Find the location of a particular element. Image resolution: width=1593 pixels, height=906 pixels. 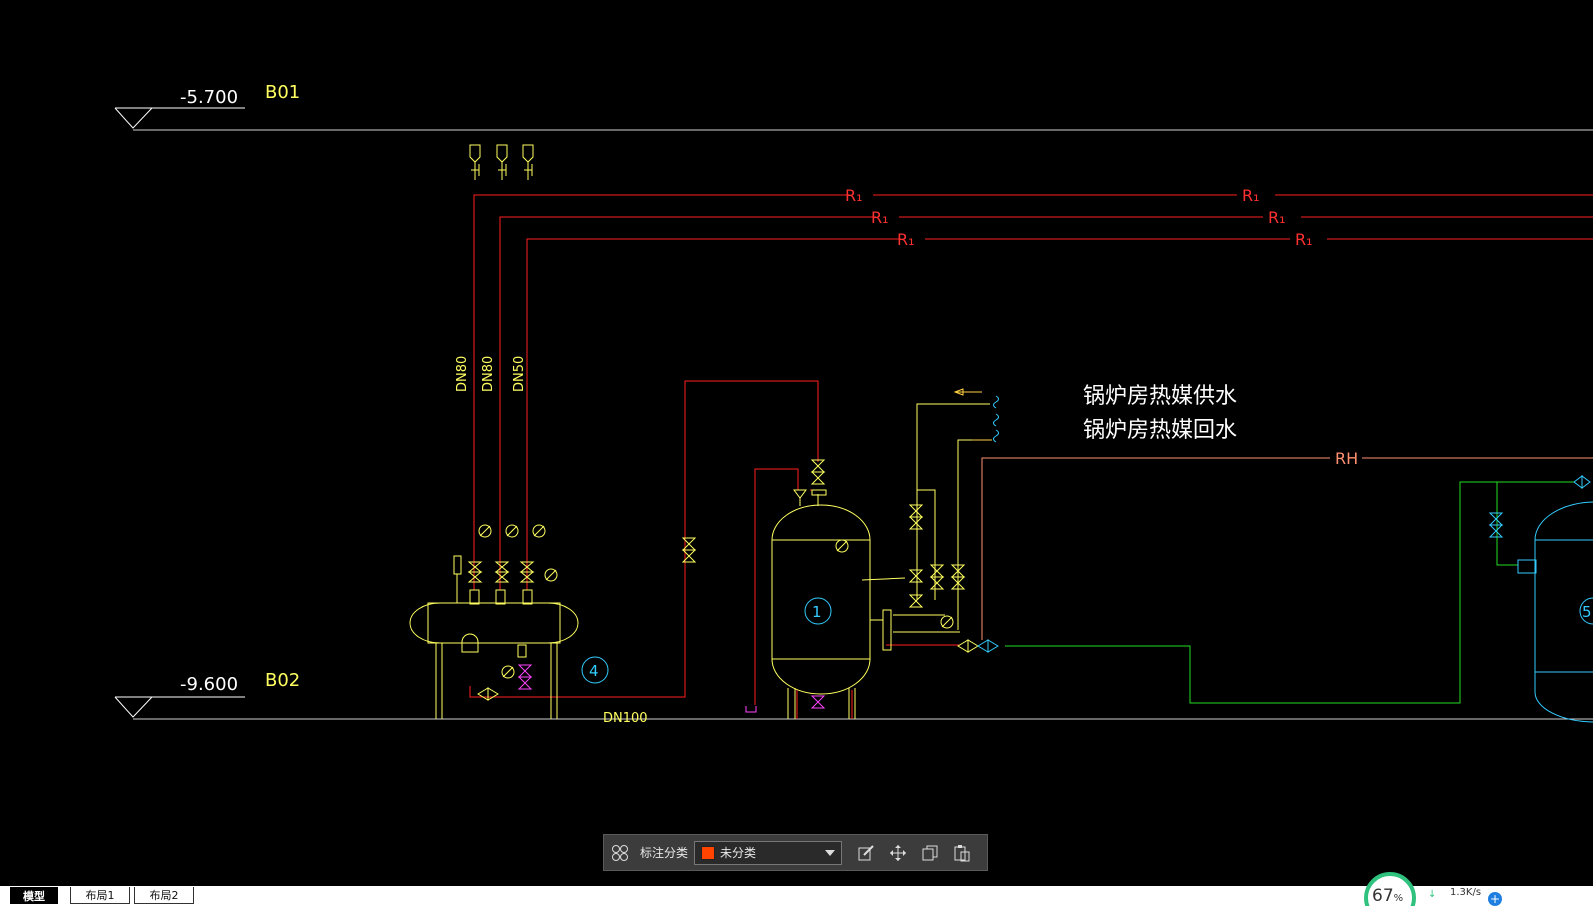

down-arrow-icon: ↓ is located at coordinates (1432, 894).